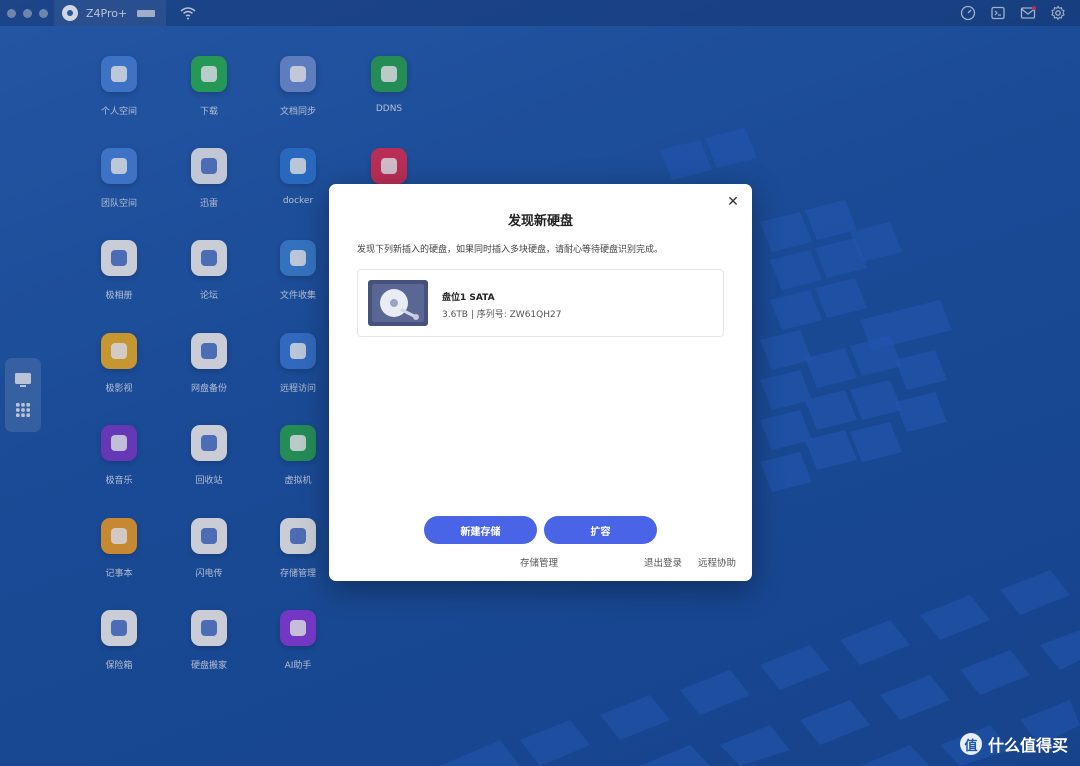 Image resolution: width=1080 pixels, height=766 pixels. I want to click on disk-card: 盘位1 SATA 3.6TB | 序列号: ZW61QH27, so click(540, 303).